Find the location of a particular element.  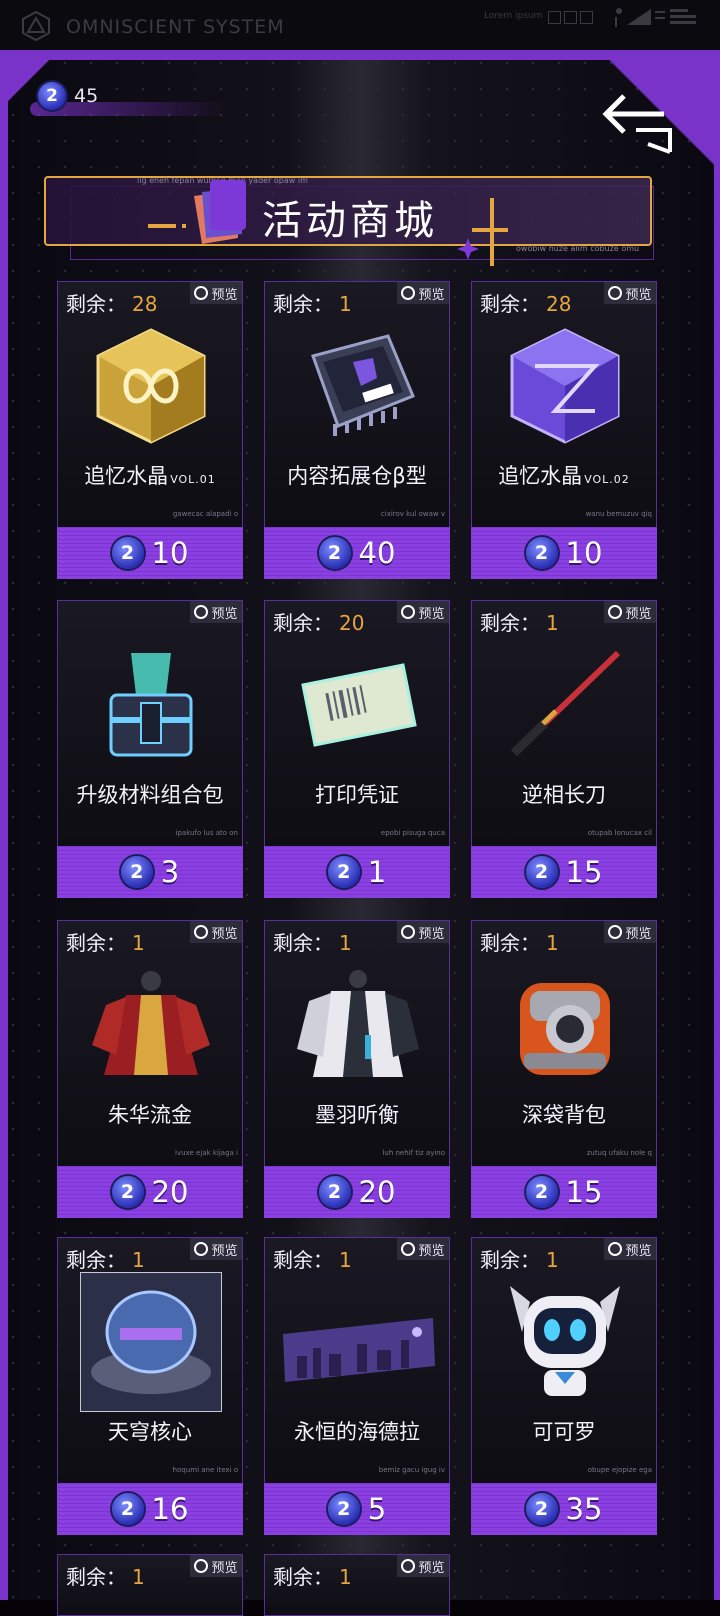

item-tiny-text: zutuq ufaku nole q is located at coordinates (619, 1153).